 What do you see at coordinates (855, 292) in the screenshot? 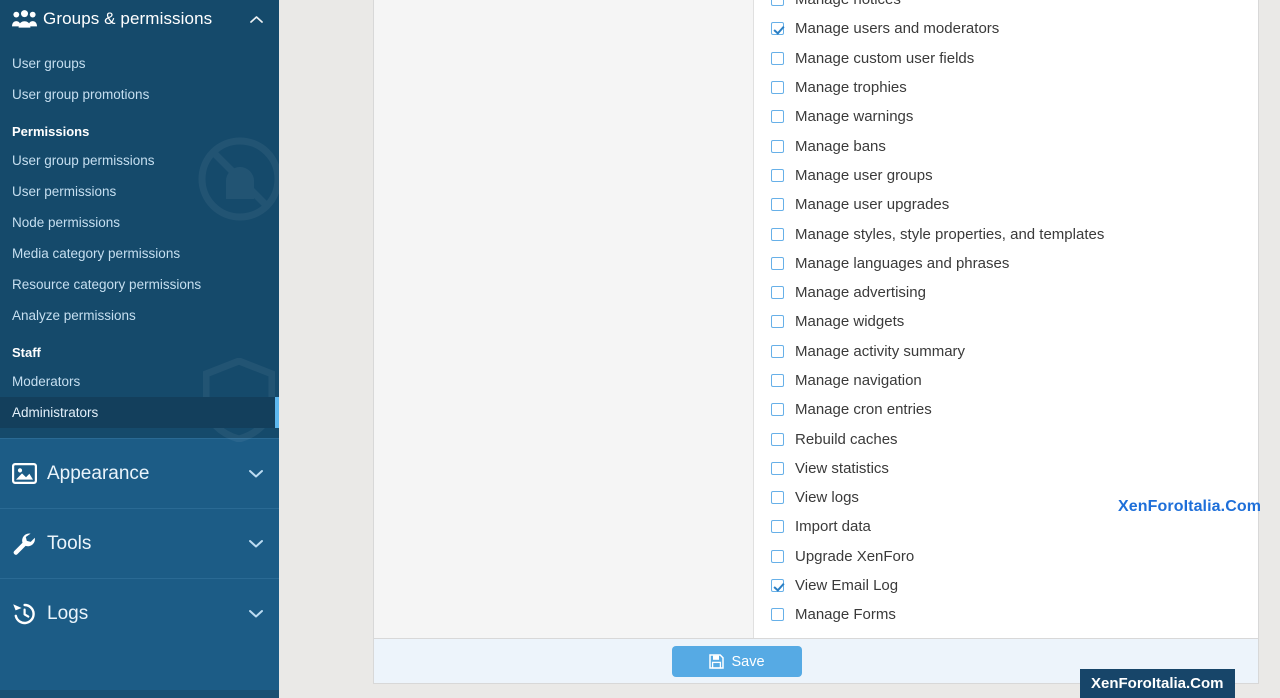
I see `permission-label: Manage advertising` at bounding box center [855, 292].